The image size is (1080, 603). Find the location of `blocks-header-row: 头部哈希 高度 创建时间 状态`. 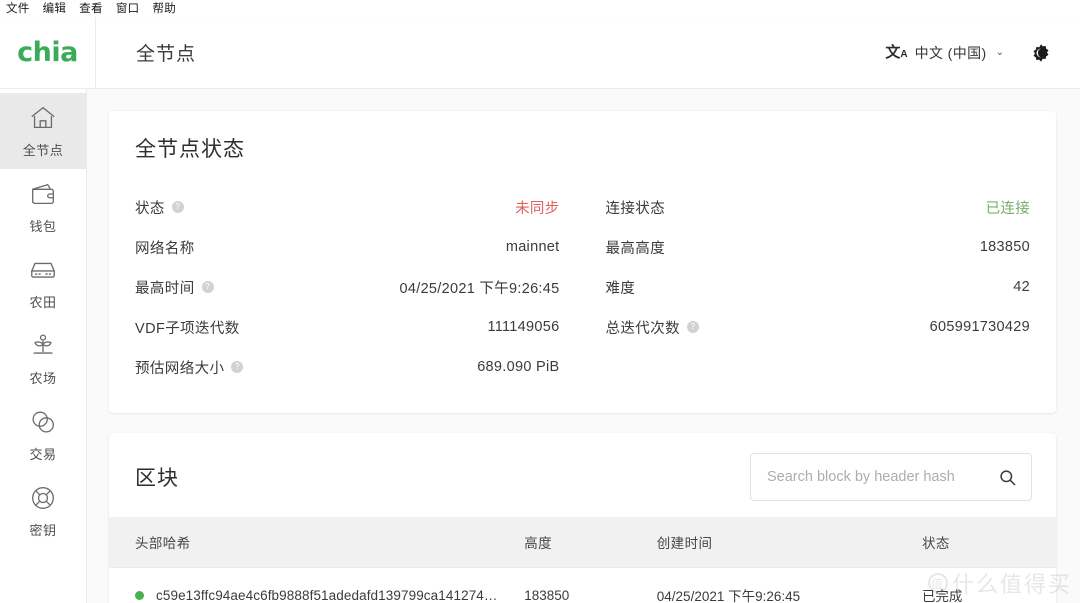

blocks-header-row: 头部哈希 高度 创建时间 状态 is located at coordinates (582, 542).